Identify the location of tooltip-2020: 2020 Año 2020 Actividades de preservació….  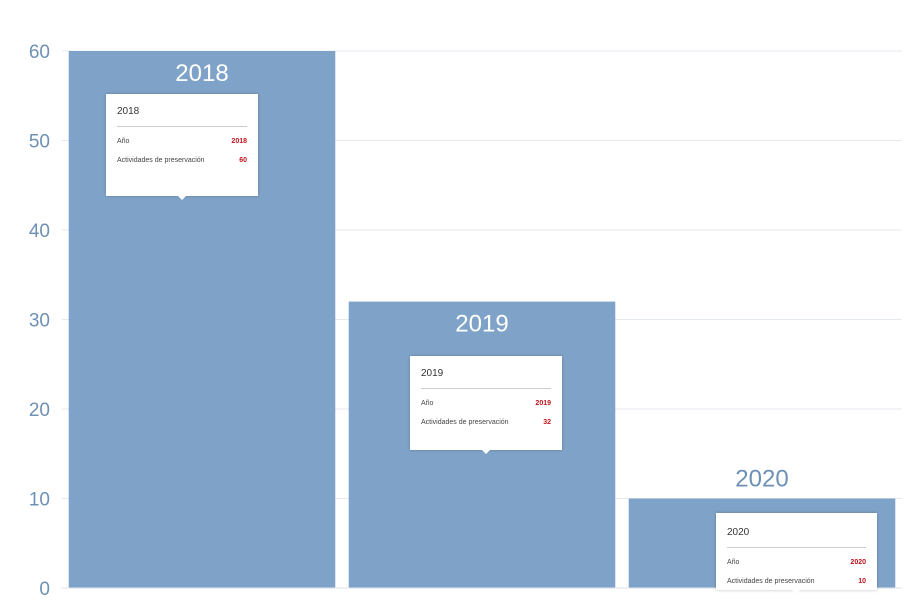
(796, 553).